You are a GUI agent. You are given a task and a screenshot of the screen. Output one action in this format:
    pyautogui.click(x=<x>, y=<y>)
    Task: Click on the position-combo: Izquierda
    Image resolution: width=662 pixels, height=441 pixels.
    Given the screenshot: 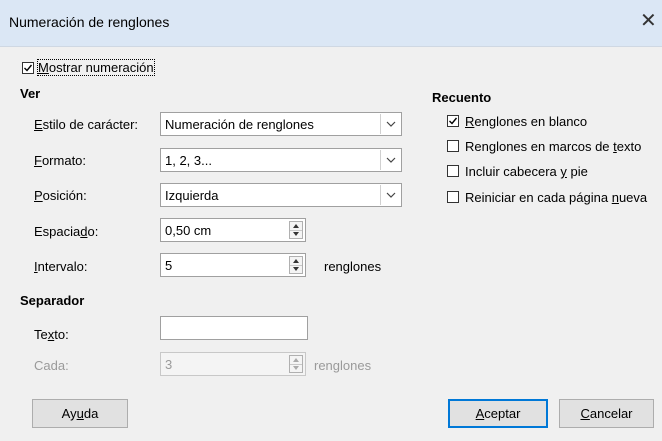 What is the action you would take?
    pyautogui.click(x=281, y=195)
    